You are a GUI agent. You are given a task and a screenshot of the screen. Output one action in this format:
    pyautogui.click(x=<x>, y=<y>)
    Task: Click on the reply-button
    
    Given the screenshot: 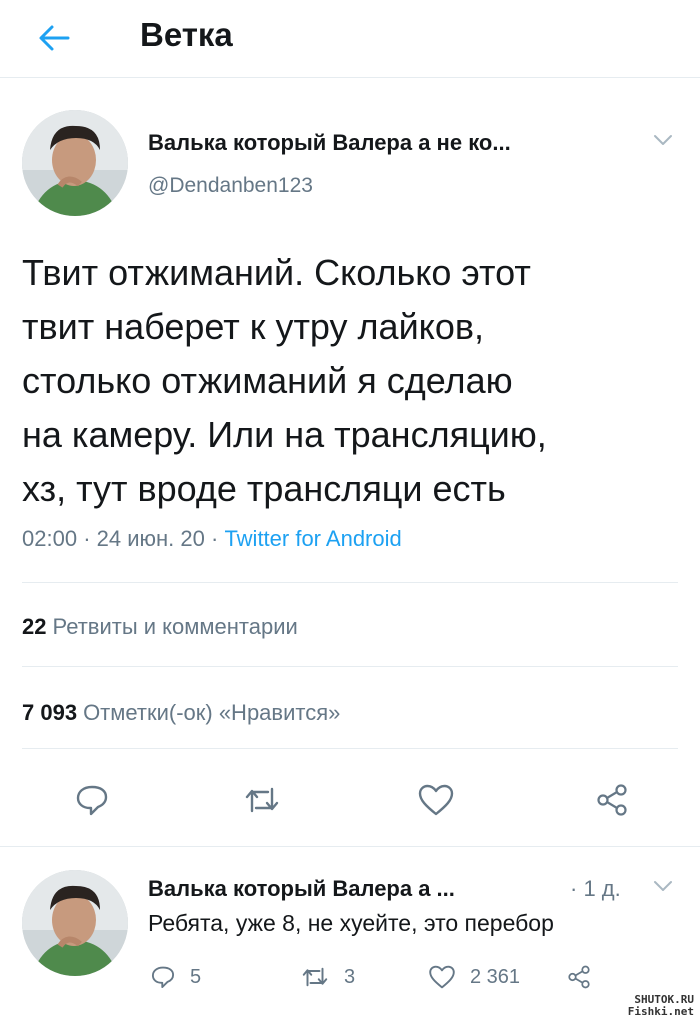 What is the action you would take?
    pyautogui.click(x=92, y=800)
    